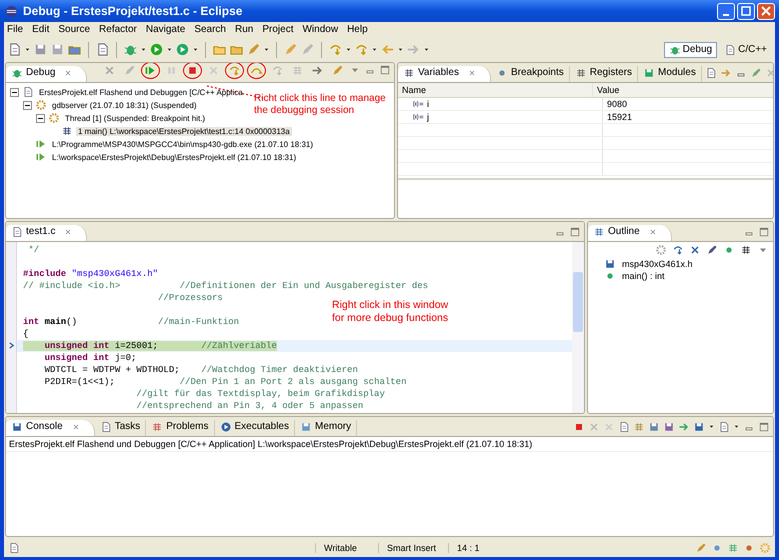 Image resolution: width=779 pixels, height=560 pixels. I want to click on show-output-icon, so click(654, 426).